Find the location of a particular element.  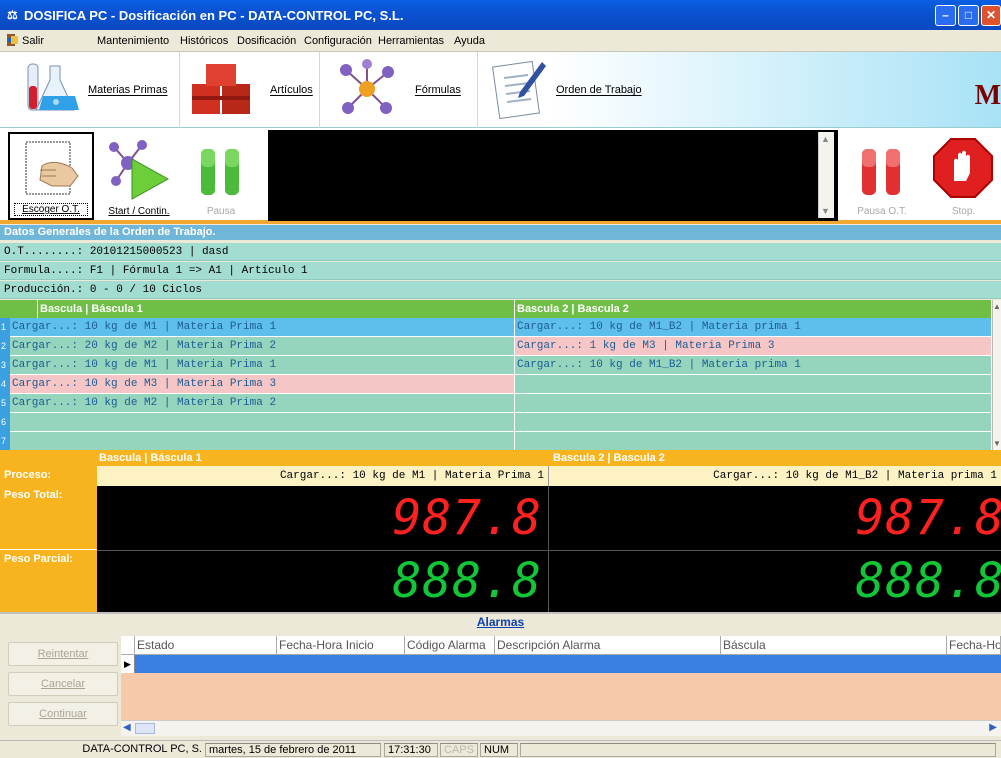

peso-total-label: Peso Total: is located at coordinates (48, 518).